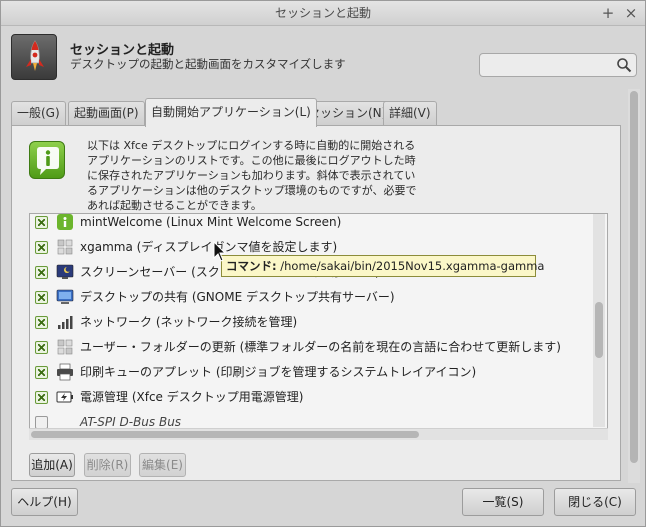 The height and width of the screenshot is (527, 646). What do you see at coordinates (65, 322) in the screenshot?
I see `network-signal-icon` at bounding box center [65, 322].